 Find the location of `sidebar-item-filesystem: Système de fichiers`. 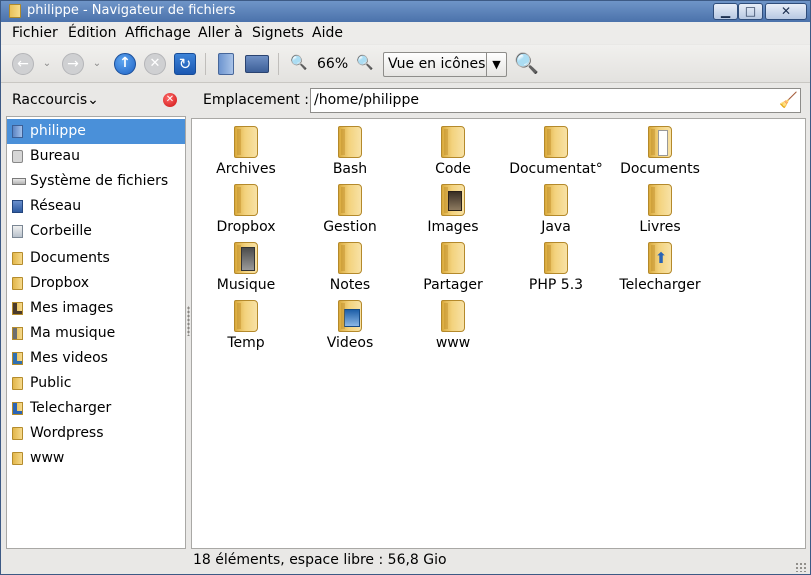

sidebar-item-filesystem: Système de fichiers is located at coordinates (96, 181).